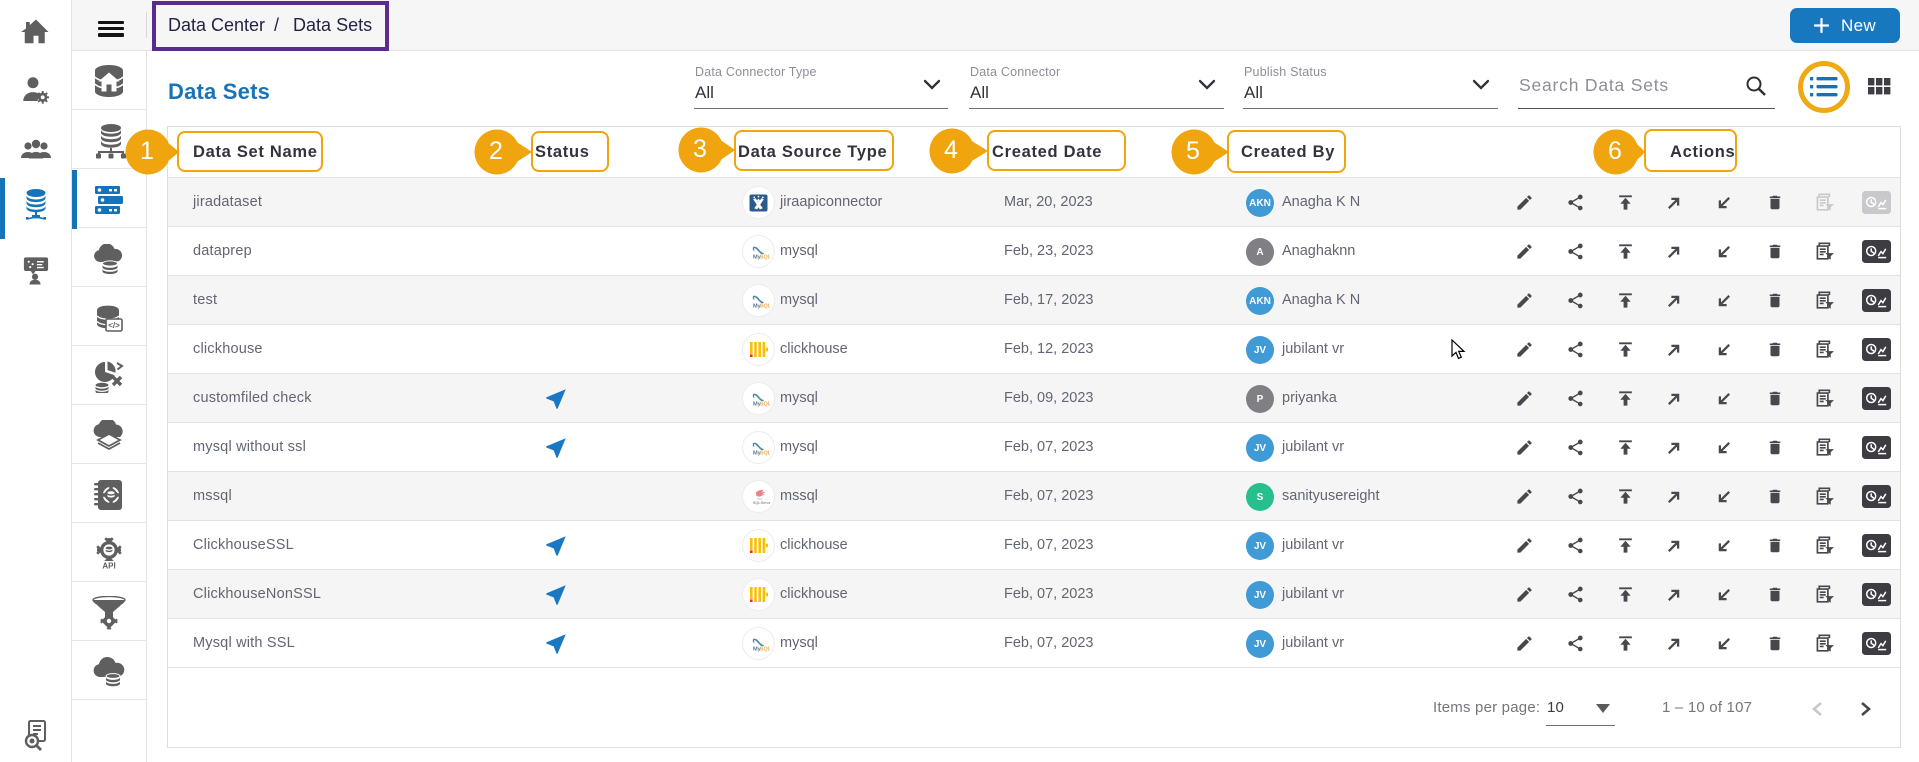 This screenshot has width=1919, height=762. I want to click on svg-text: API, so click(108, 566).